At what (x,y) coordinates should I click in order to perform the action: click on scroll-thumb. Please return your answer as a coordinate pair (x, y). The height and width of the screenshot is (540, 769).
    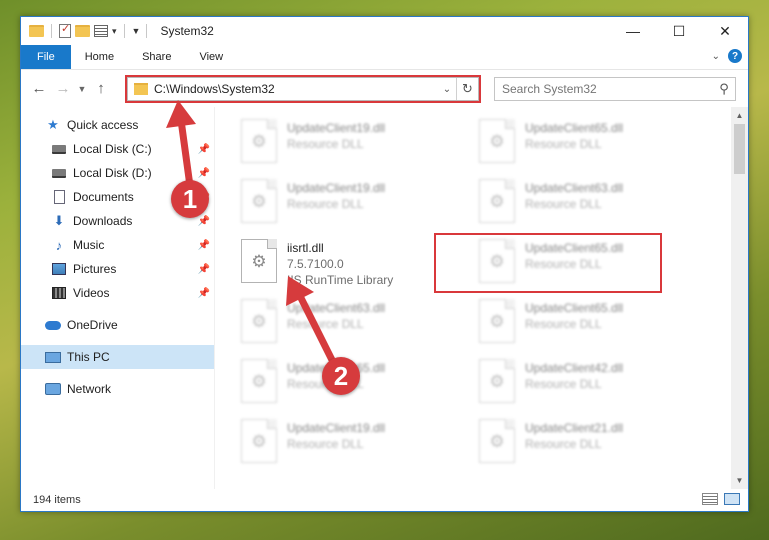
    Looking at the image, I should click on (739, 149).